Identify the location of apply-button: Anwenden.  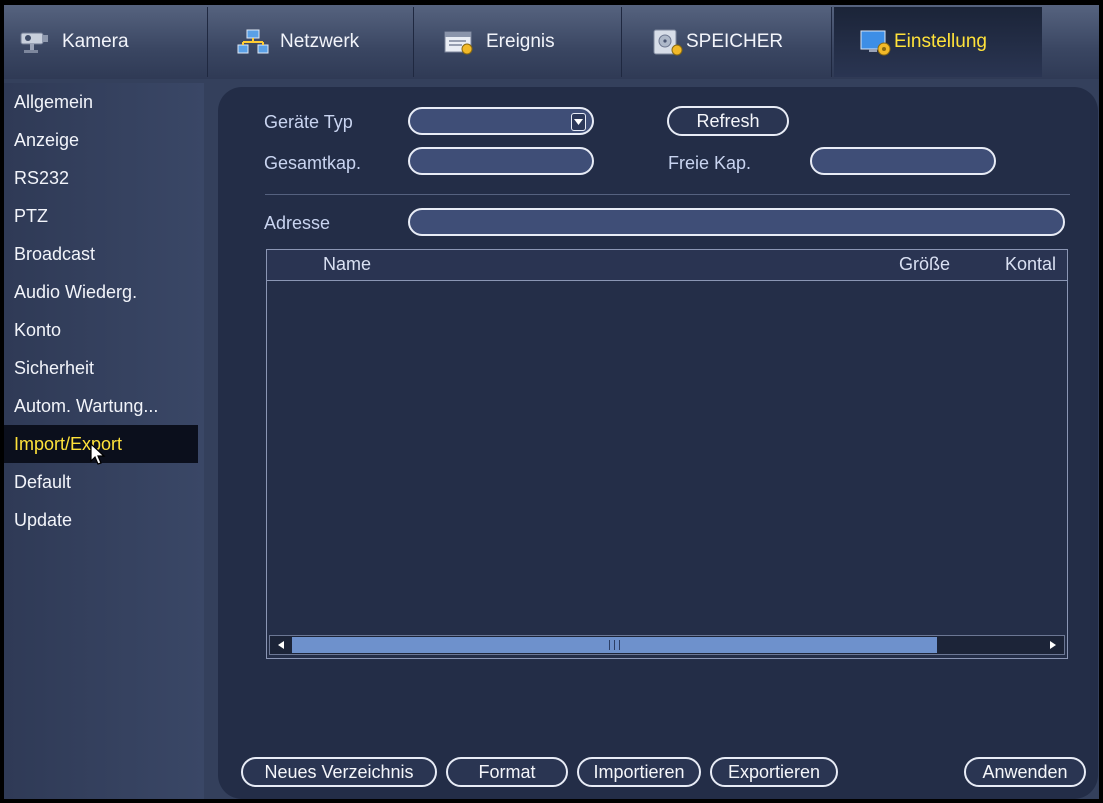
(1025, 772).